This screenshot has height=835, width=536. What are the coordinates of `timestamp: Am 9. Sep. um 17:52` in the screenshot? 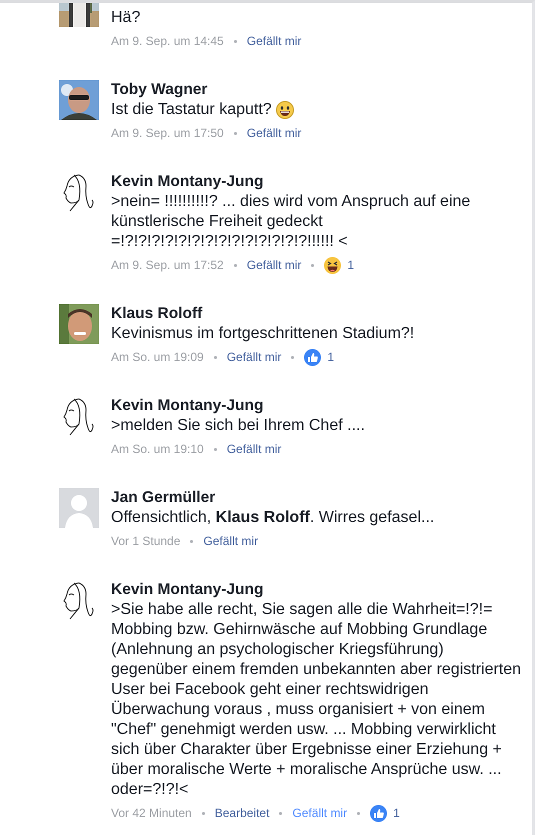 It's located at (167, 265).